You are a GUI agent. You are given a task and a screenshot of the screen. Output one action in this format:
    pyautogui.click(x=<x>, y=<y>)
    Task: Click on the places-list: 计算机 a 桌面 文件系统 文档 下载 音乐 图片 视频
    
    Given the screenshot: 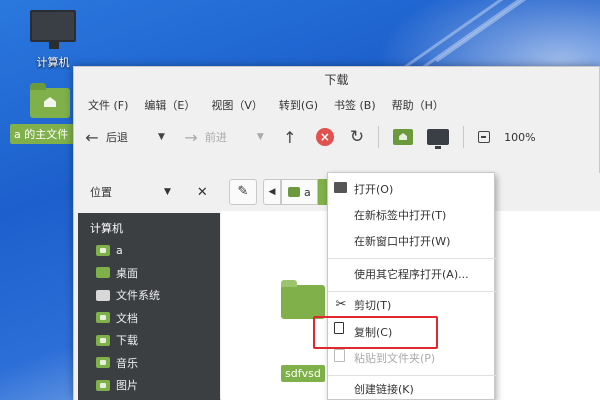 What is the action you would take?
    pyautogui.click(x=149, y=306)
    